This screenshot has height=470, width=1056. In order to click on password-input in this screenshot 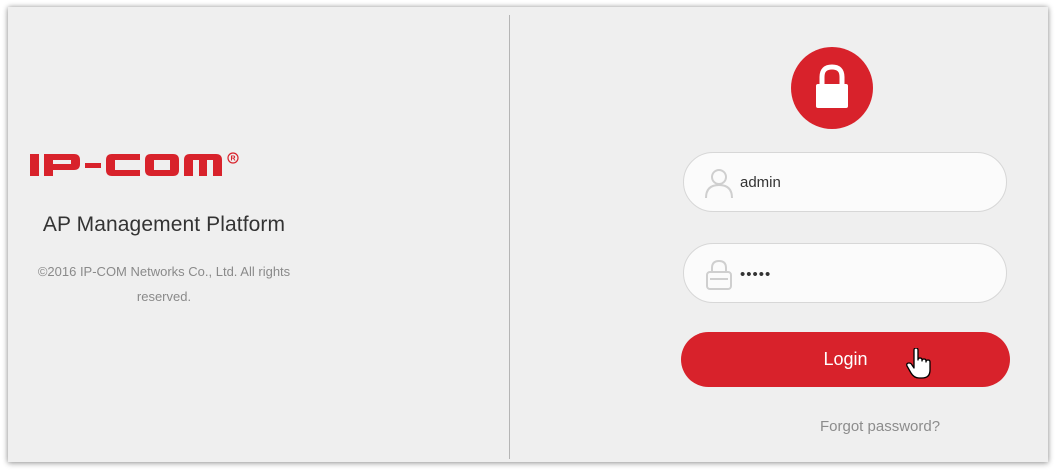, I will do `click(860, 274)`.